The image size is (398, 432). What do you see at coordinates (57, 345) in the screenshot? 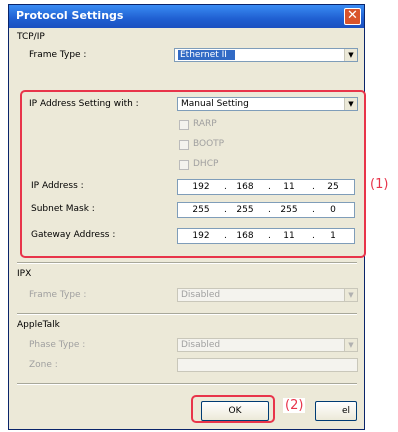
I see `phase-type-label: Phase Type :` at bounding box center [57, 345].